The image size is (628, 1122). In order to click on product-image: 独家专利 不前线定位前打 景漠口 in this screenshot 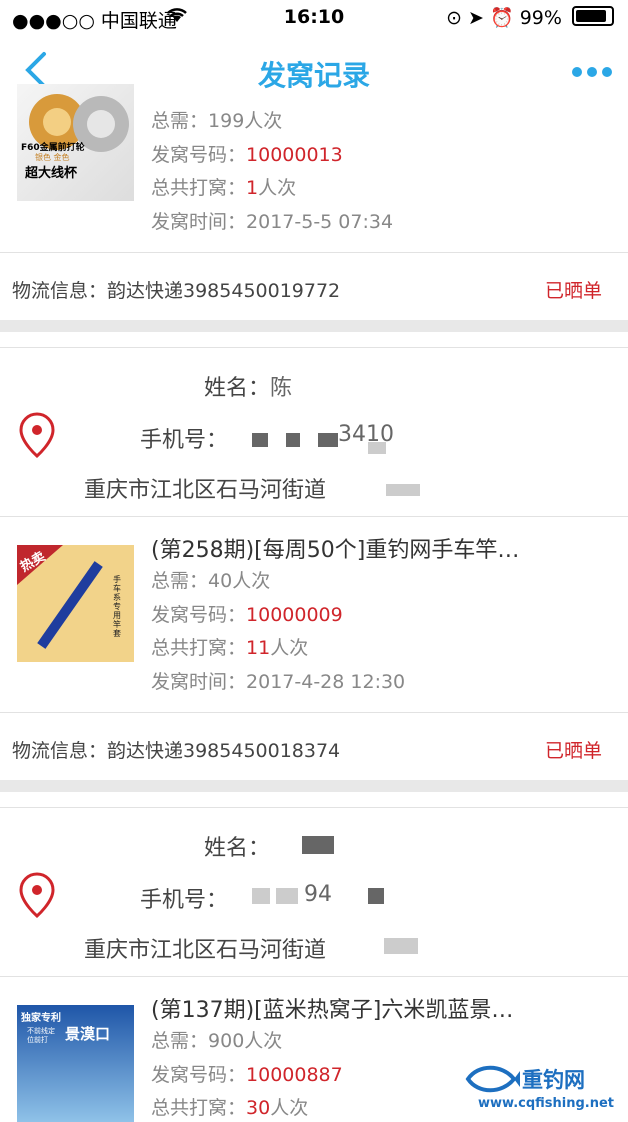, I will do `click(75, 1063)`.